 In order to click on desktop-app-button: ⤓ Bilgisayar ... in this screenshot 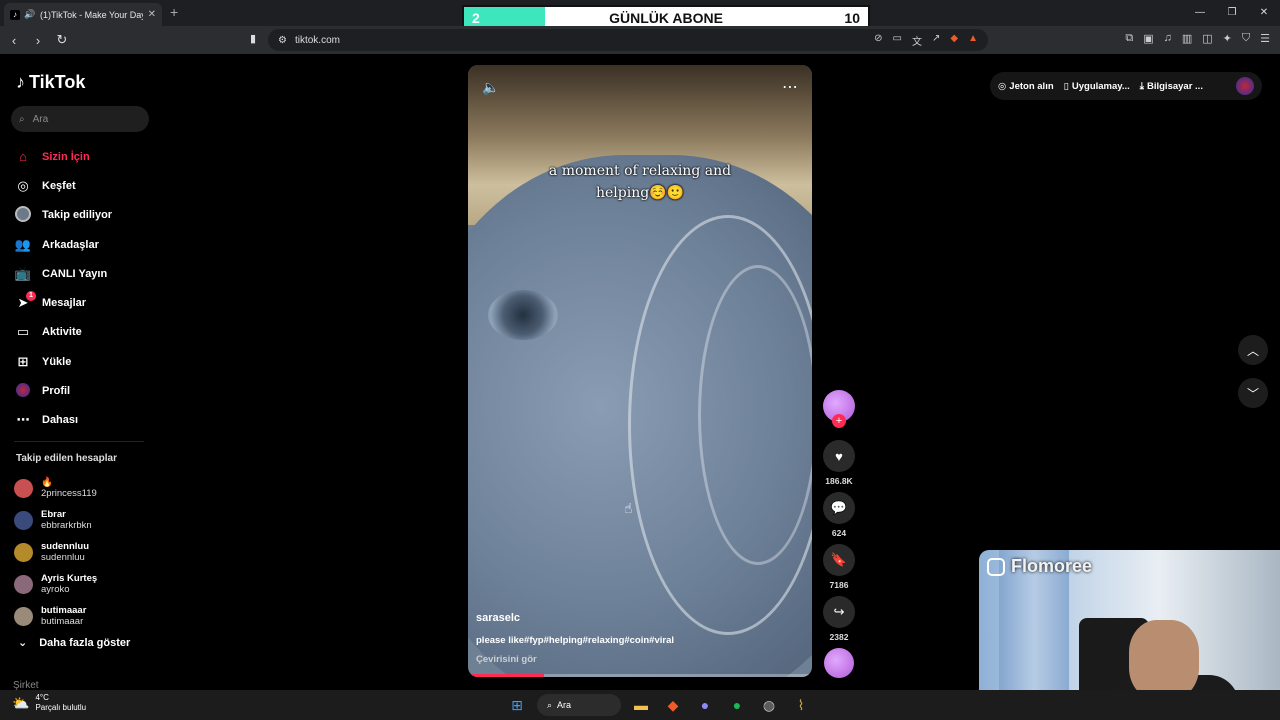, I will do `click(1171, 86)`.